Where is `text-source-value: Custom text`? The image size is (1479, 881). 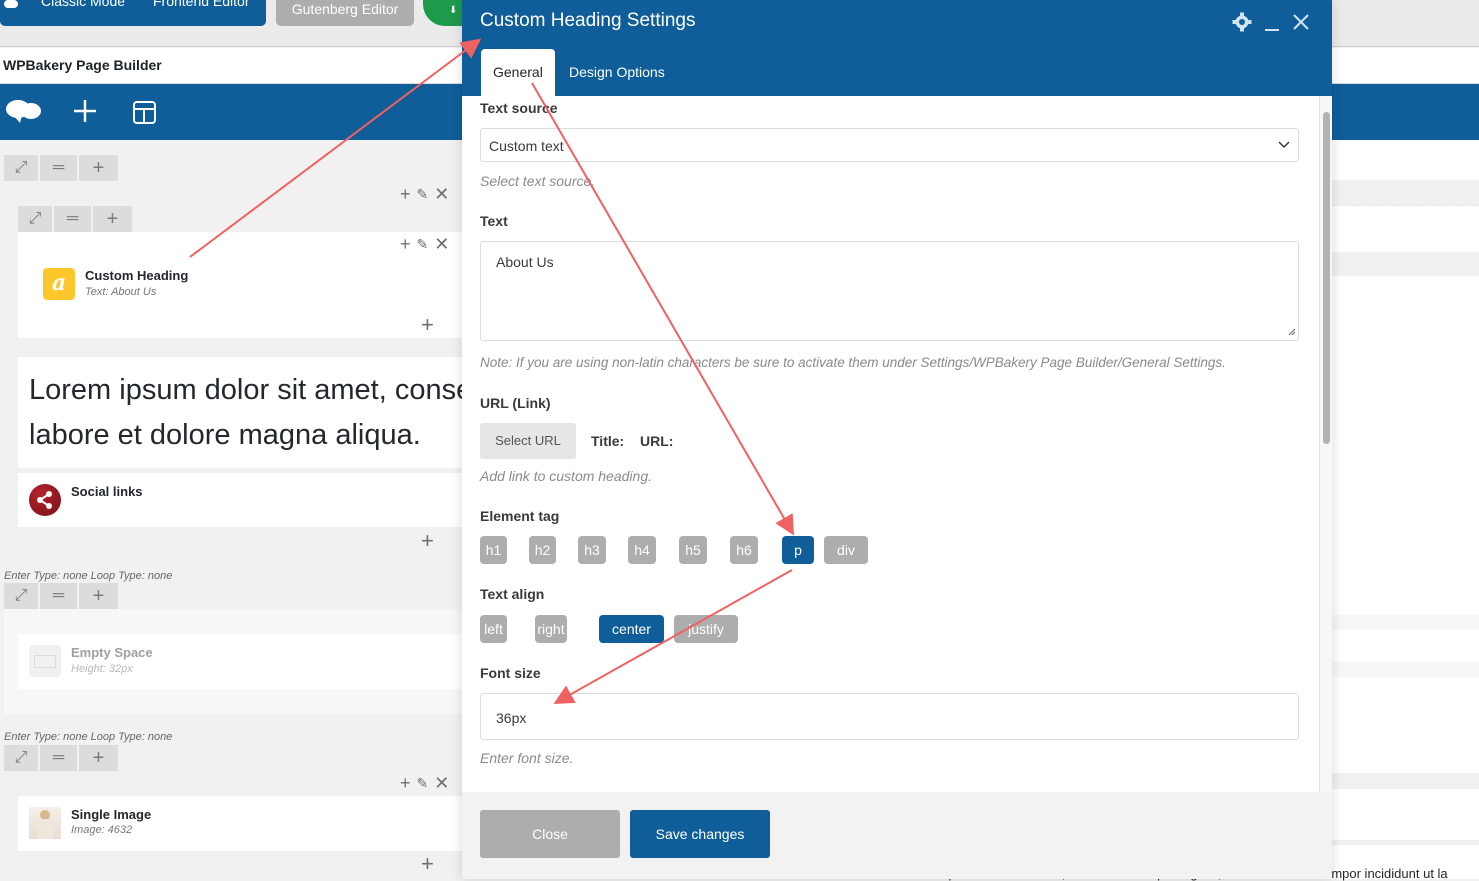
text-source-value: Custom text is located at coordinates (526, 146).